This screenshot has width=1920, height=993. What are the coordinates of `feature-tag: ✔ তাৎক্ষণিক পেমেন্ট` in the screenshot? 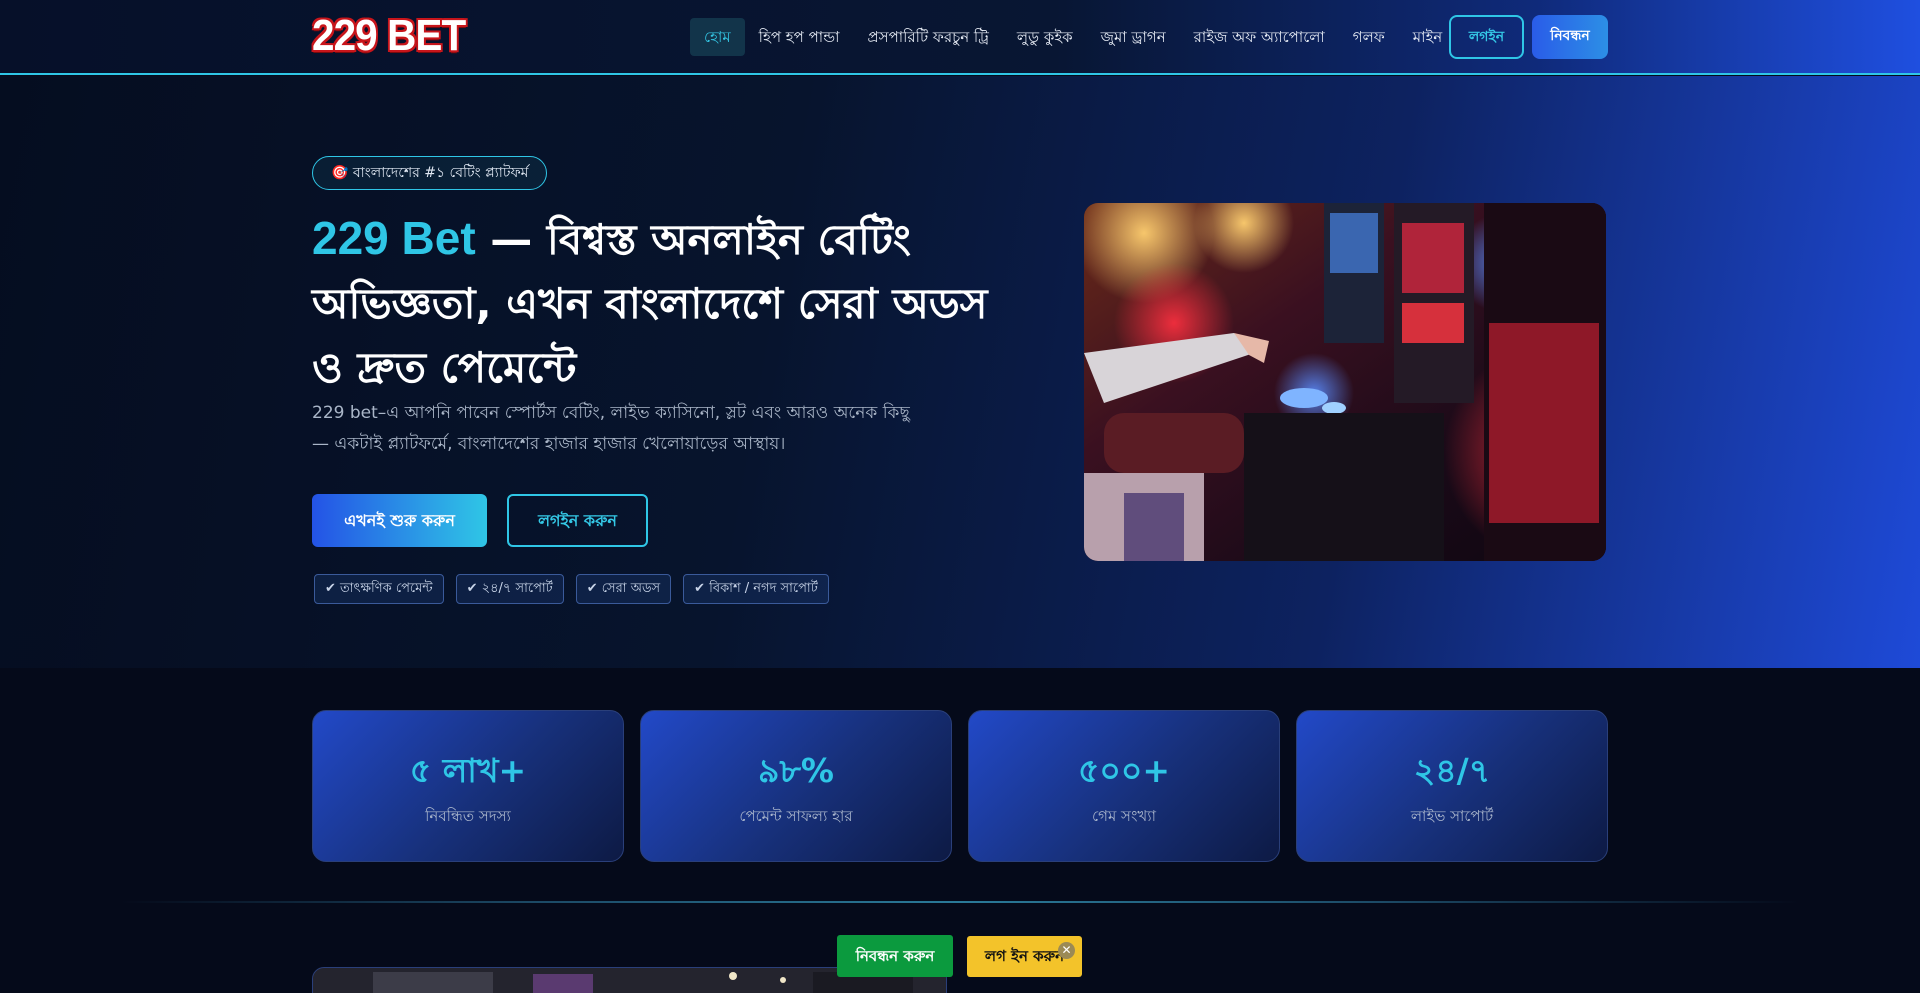 It's located at (379, 589).